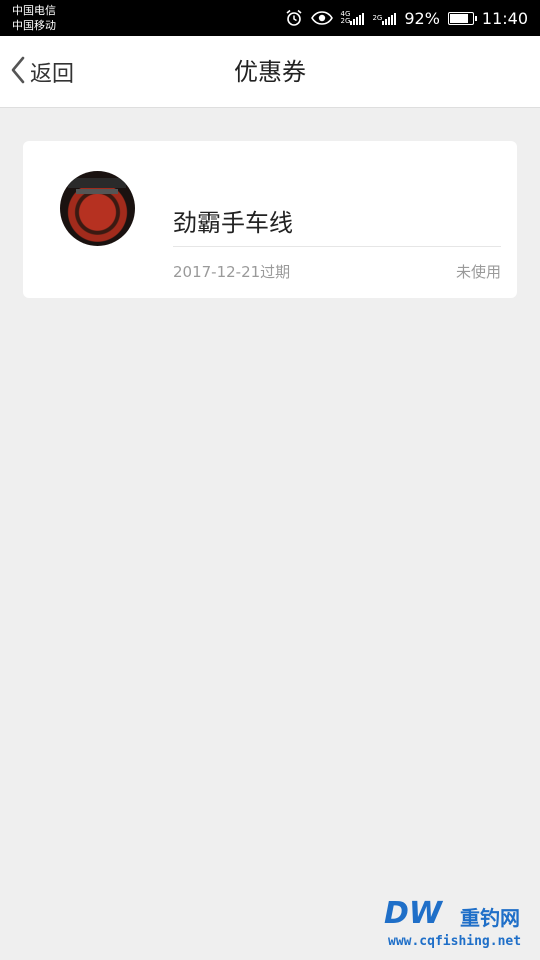 The height and width of the screenshot is (960, 540). I want to click on nav-bar: 优惠券 返回, so click(270, 72).